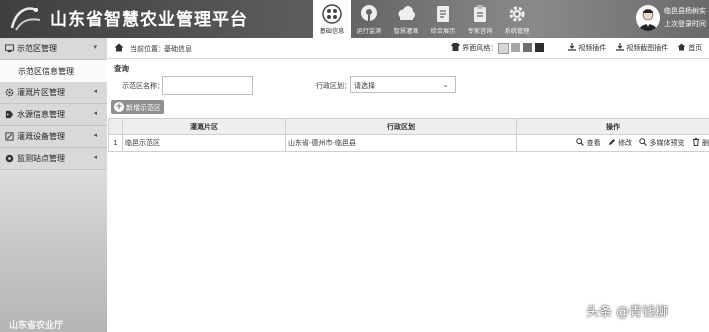  Describe the element at coordinates (178, 49) in the screenshot. I see `breadcrumb-current: 基础信息` at that location.